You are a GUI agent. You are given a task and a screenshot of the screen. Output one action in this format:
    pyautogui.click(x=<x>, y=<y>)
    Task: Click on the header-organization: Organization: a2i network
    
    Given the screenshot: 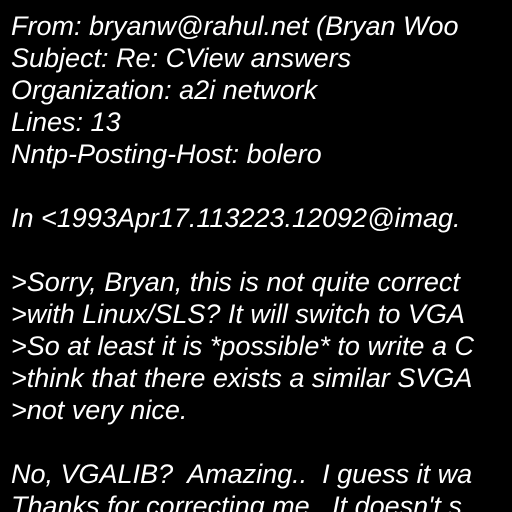 What is the action you would take?
    pyautogui.click(x=164, y=90)
    